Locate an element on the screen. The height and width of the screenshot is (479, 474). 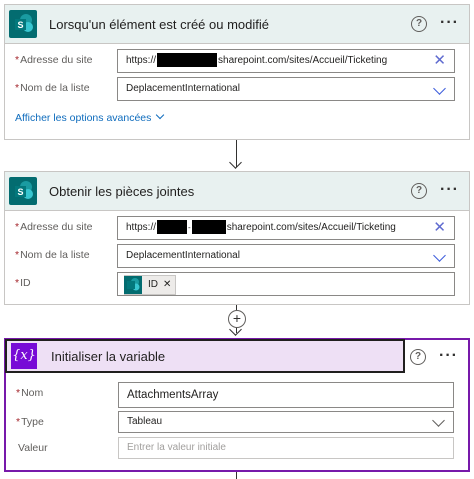
variable-type-label: *Type is located at coordinates (30, 422).